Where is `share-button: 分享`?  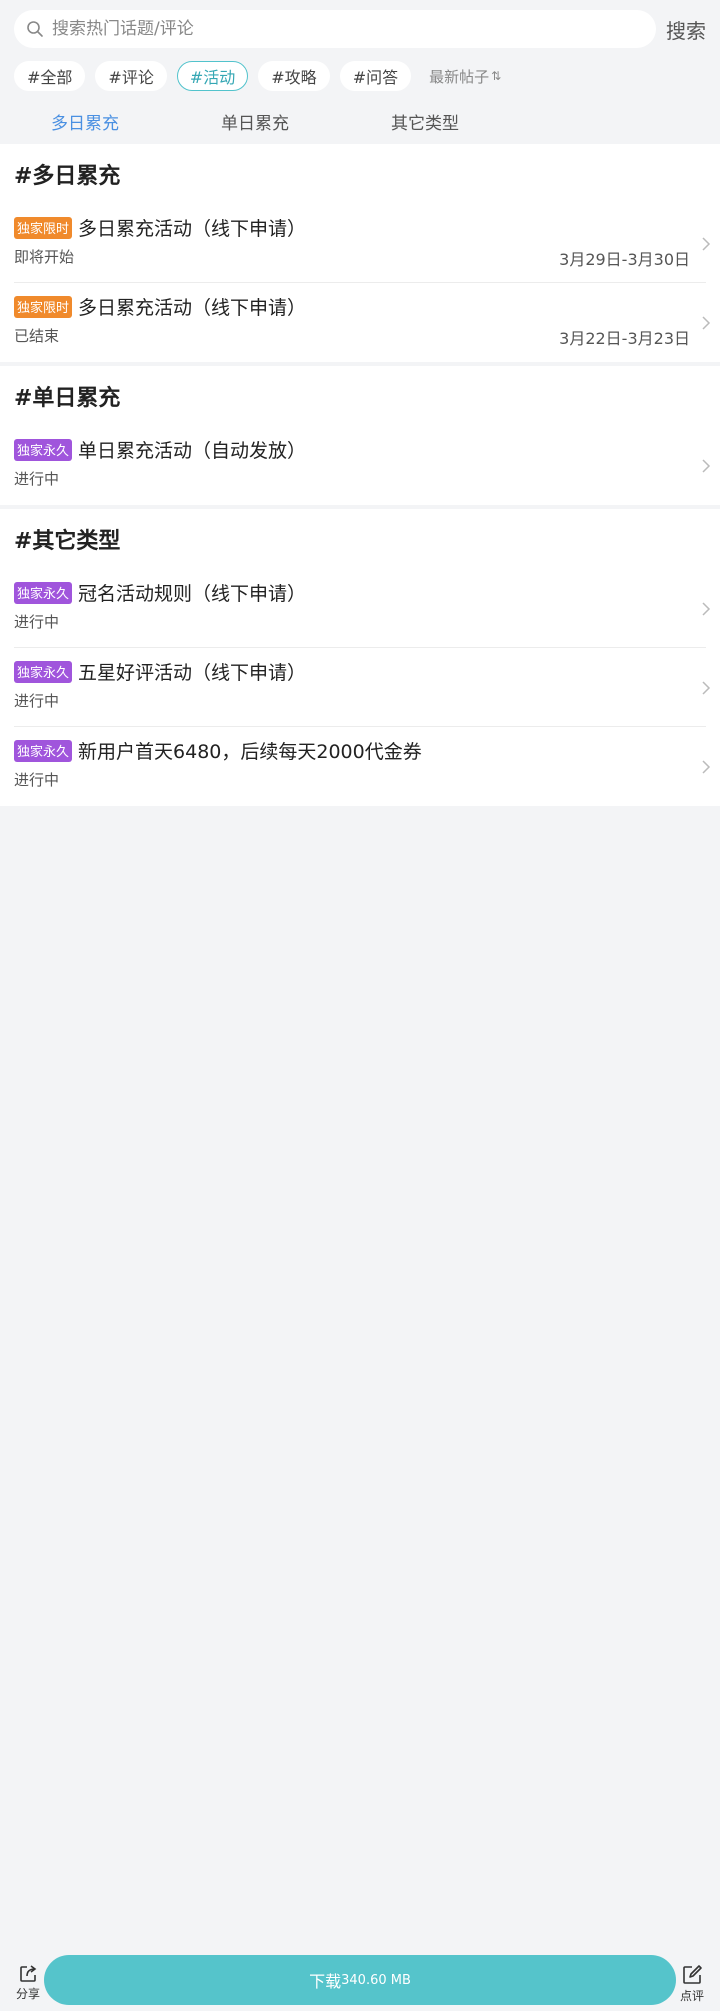
share-button: 分享 is located at coordinates (28, 1986).